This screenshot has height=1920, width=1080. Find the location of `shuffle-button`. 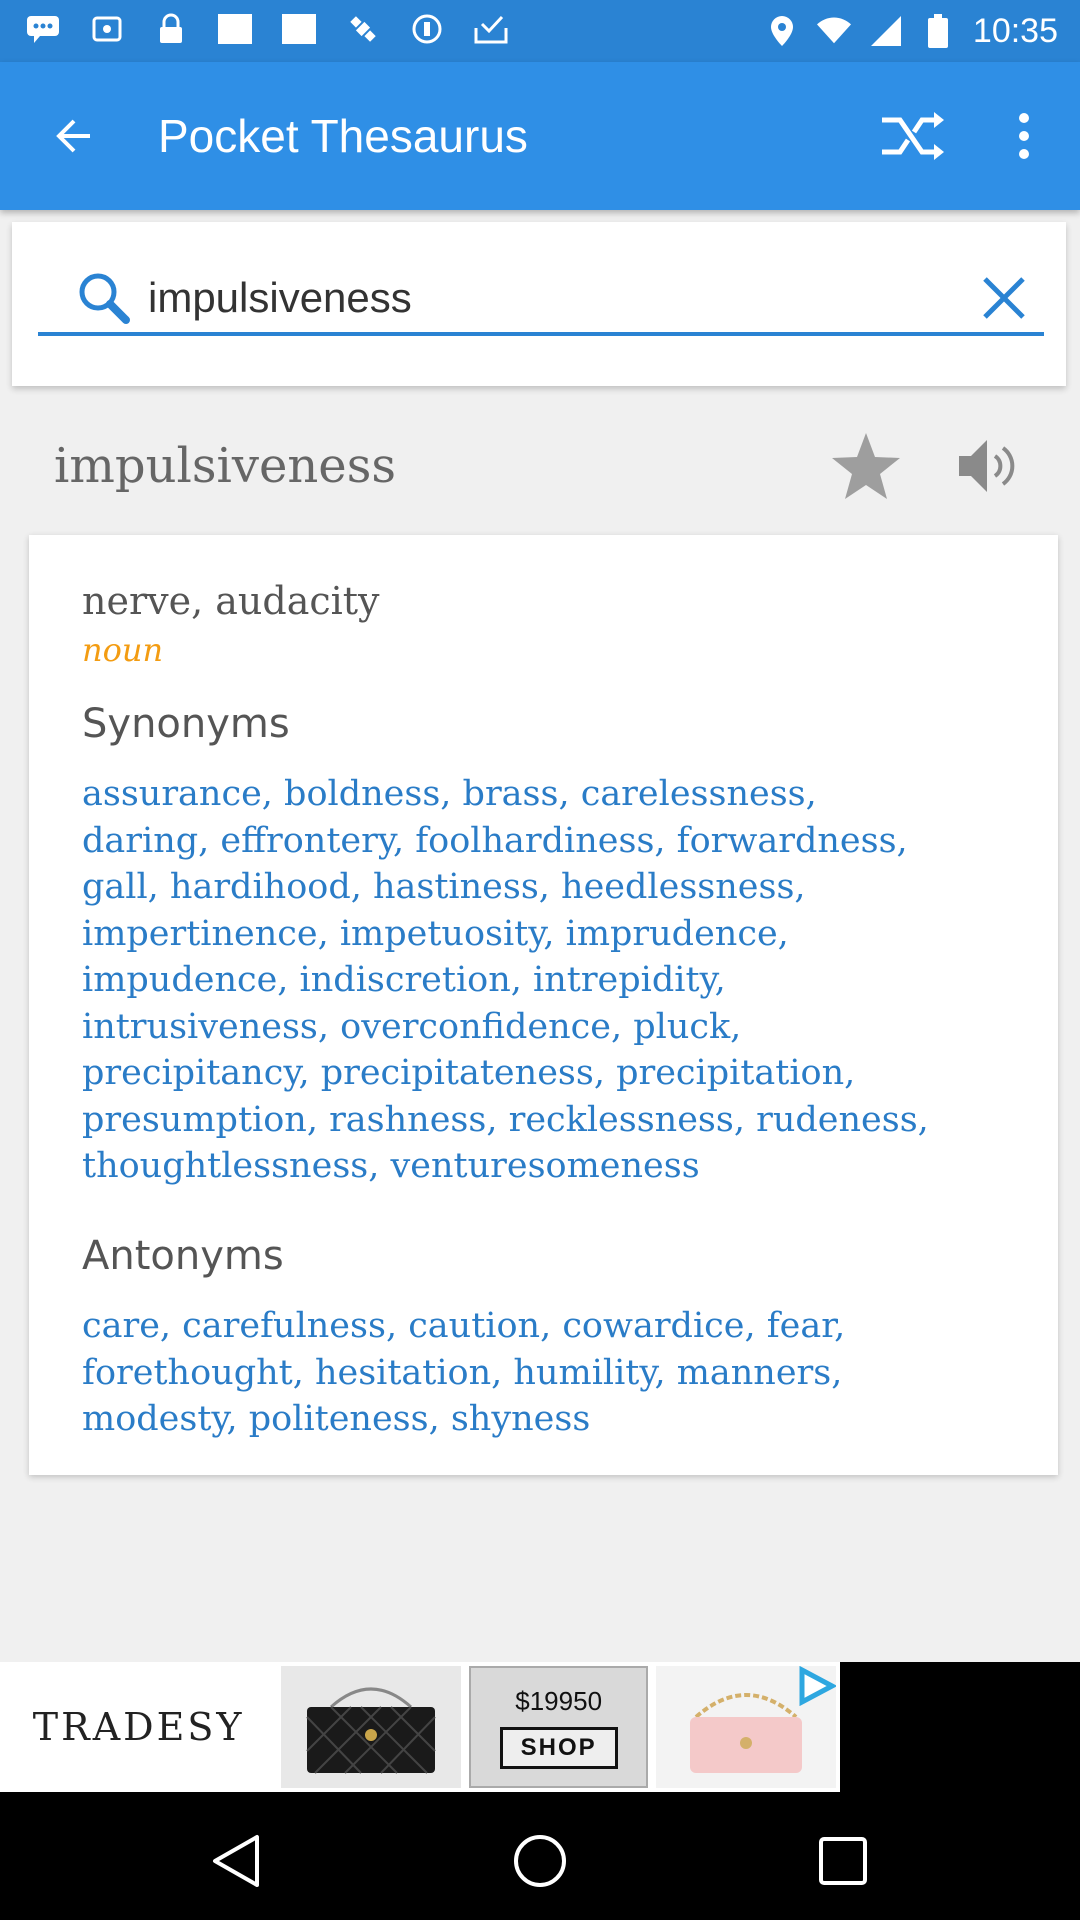

shuffle-button is located at coordinates (912, 136).